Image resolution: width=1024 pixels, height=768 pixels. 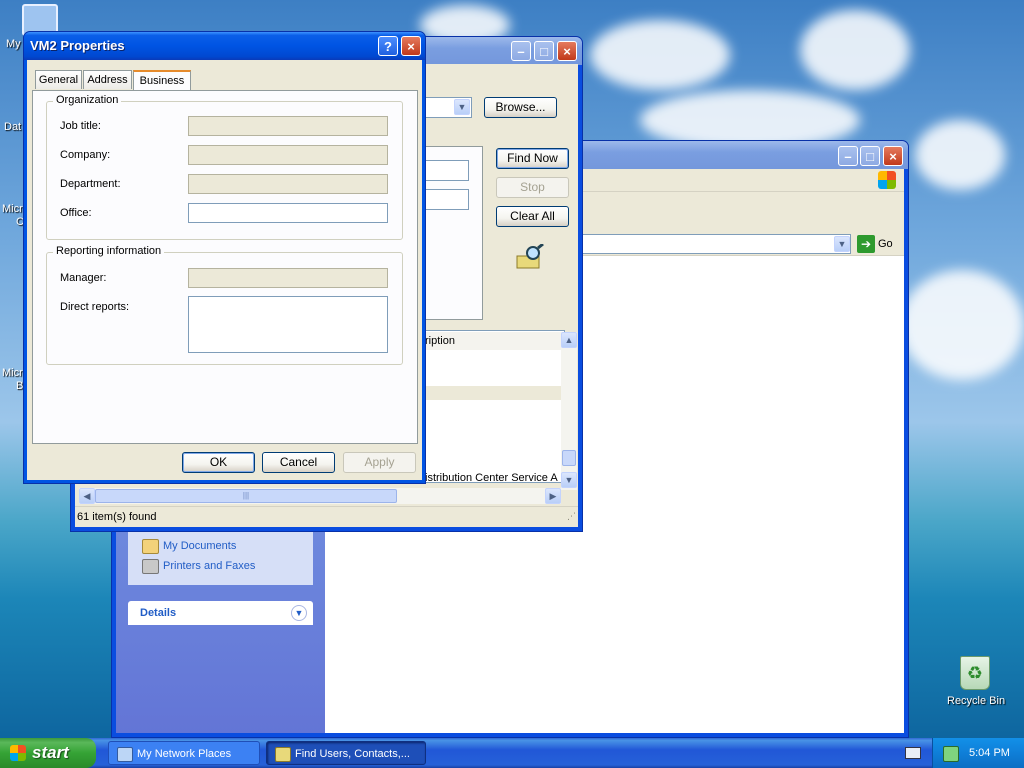 I want to click on windows-flag-icon, so click(x=18, y=753).